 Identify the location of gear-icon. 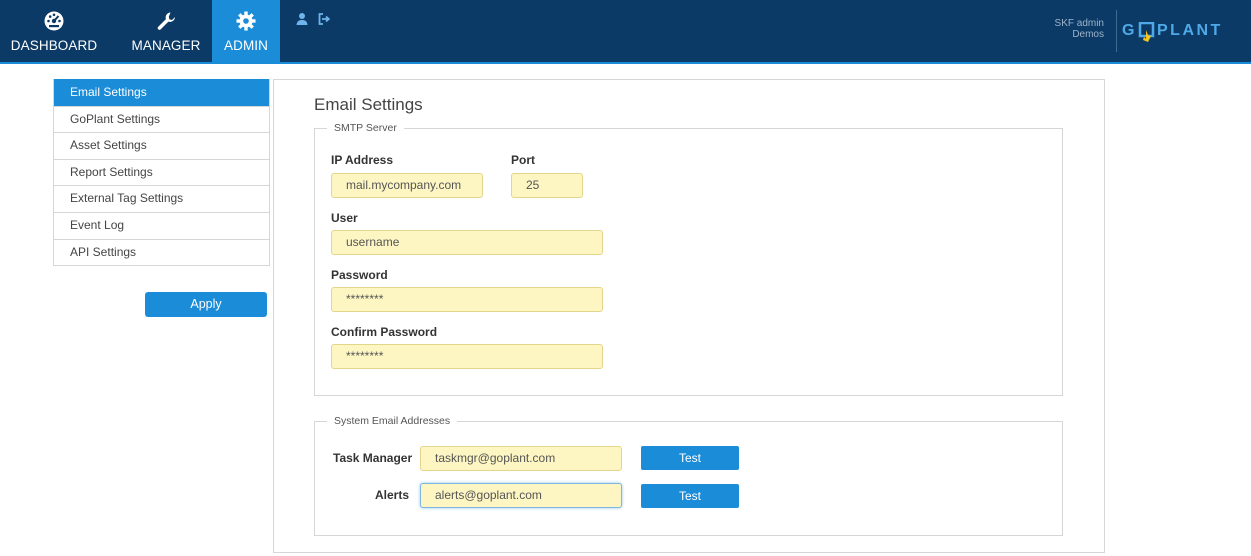
(246, 21).